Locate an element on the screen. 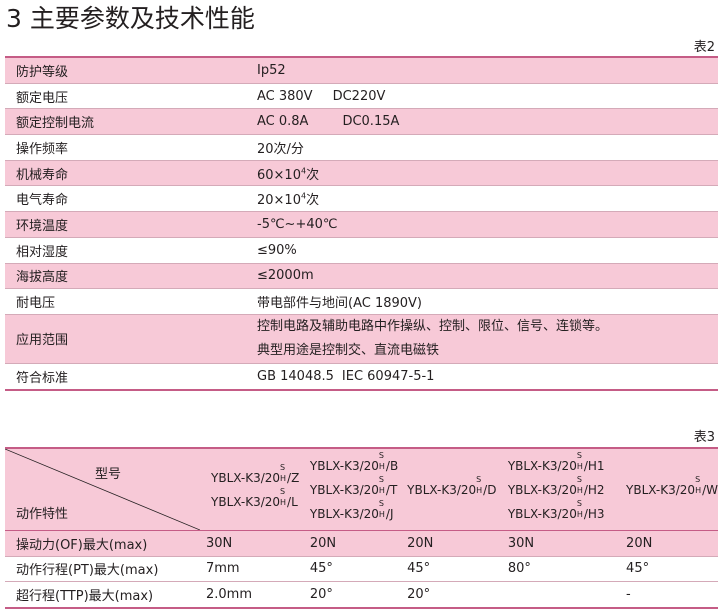  header-type-label: 型号 is located at coordinates (108, 474).